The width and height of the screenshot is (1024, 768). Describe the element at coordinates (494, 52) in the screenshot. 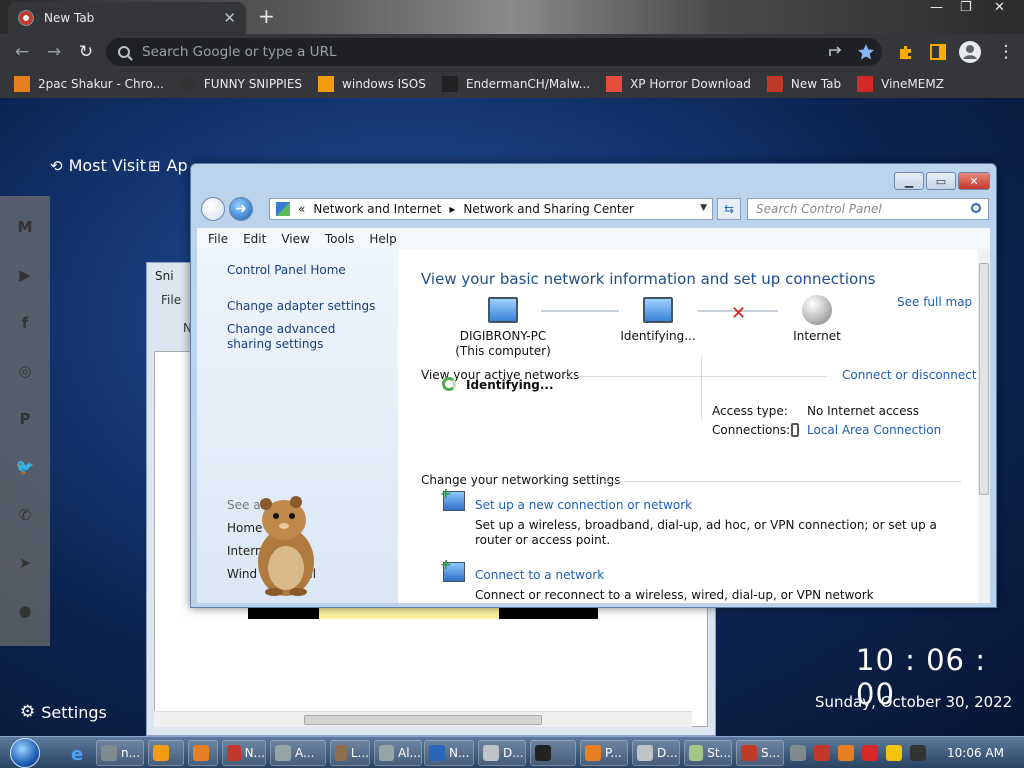

I see `omnibox-input: Search Google or type a URL` at that location.